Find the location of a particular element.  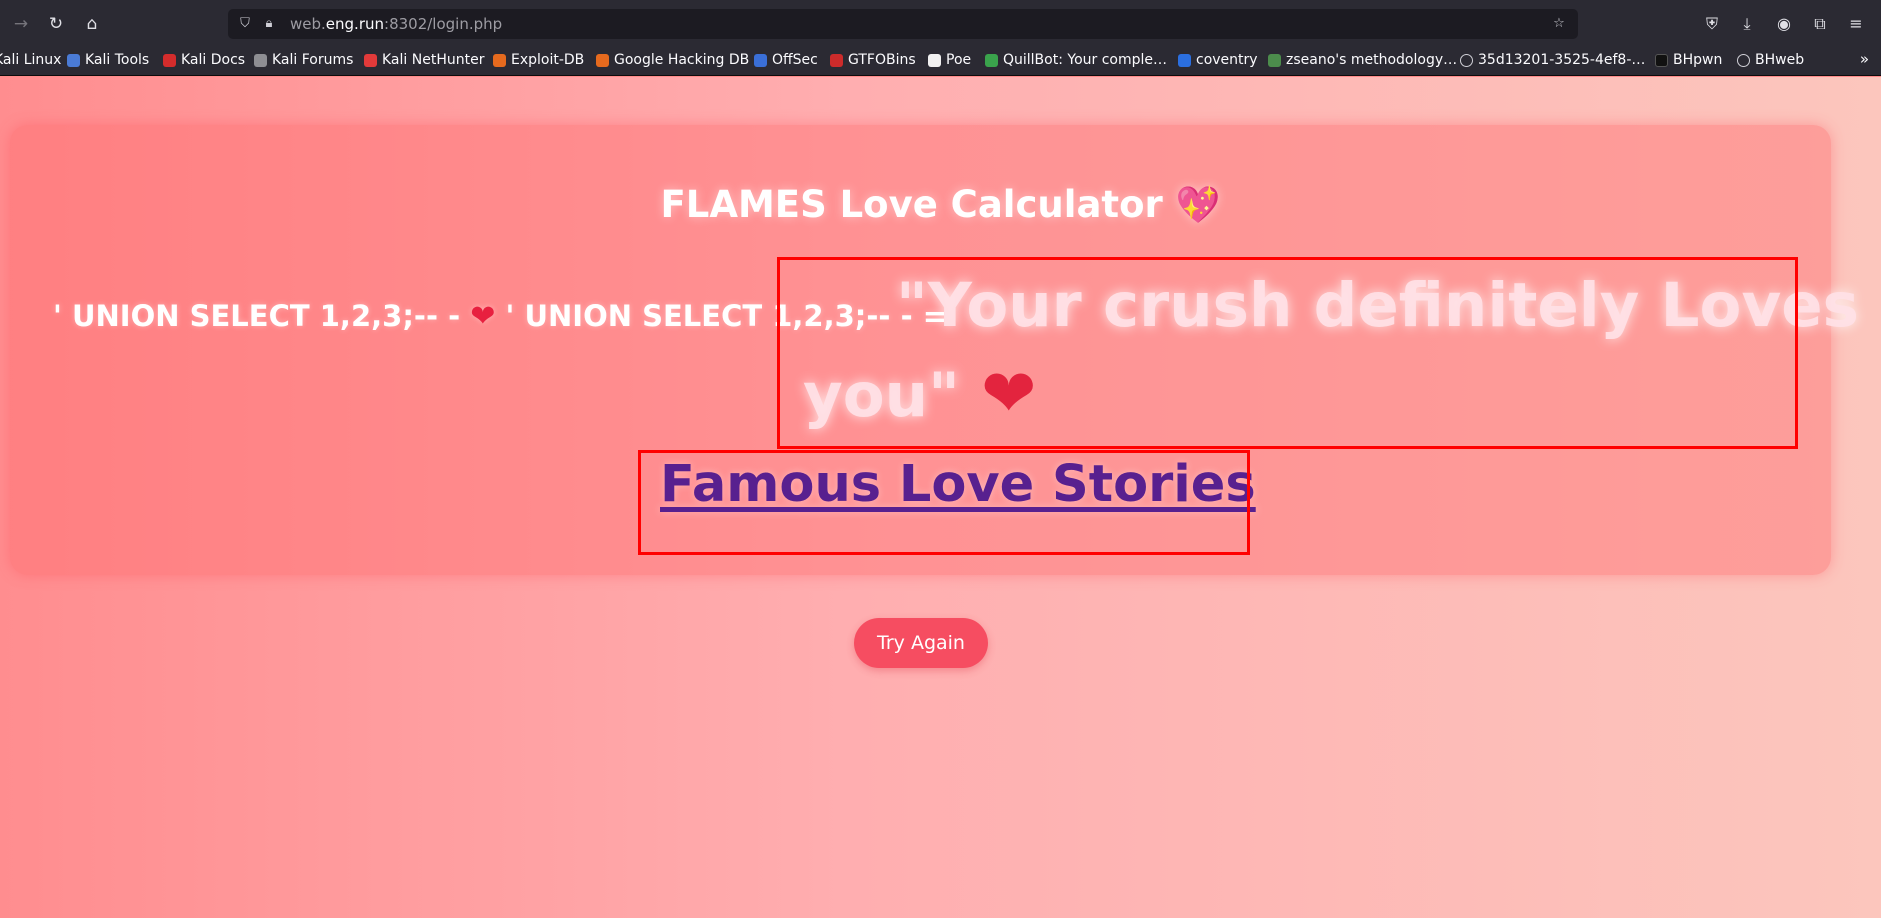

bookmark-label: GTFOBins is located at coordinates (882, 60).